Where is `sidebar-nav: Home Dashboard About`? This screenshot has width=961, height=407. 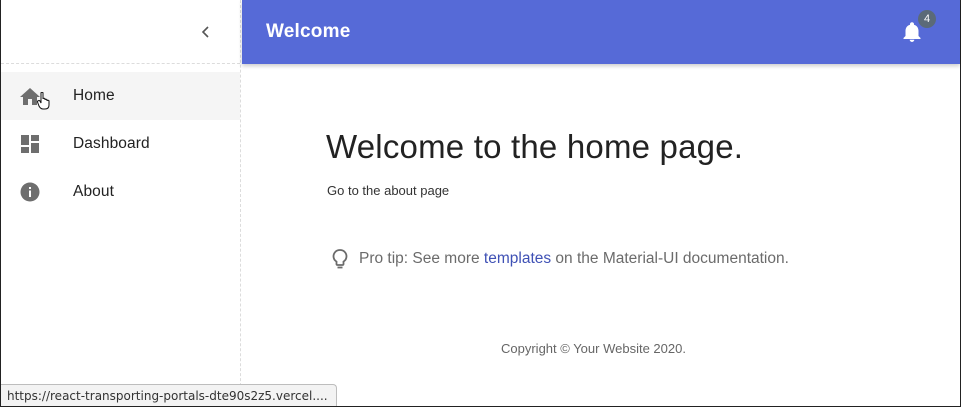 sidebar-nav: Home Dashboard About is located at coordinates (120, 140).